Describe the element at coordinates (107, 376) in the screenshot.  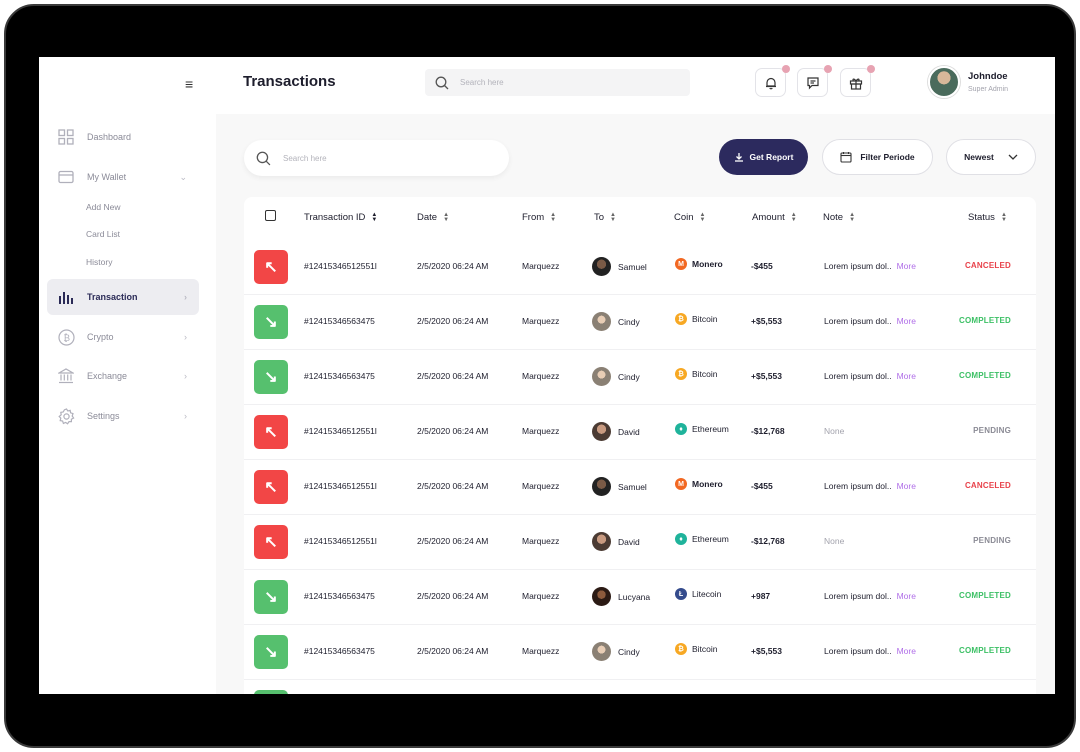
I see `sidebar-item-label: Exchange` at that location.